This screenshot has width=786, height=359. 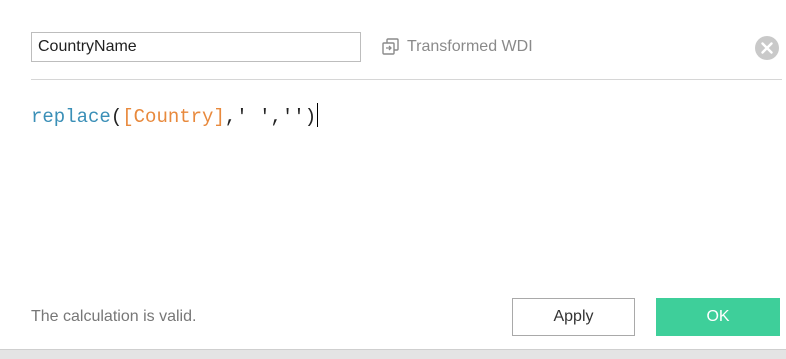 I want to click on formula-string-arg: '', so click(x=293, y=117).